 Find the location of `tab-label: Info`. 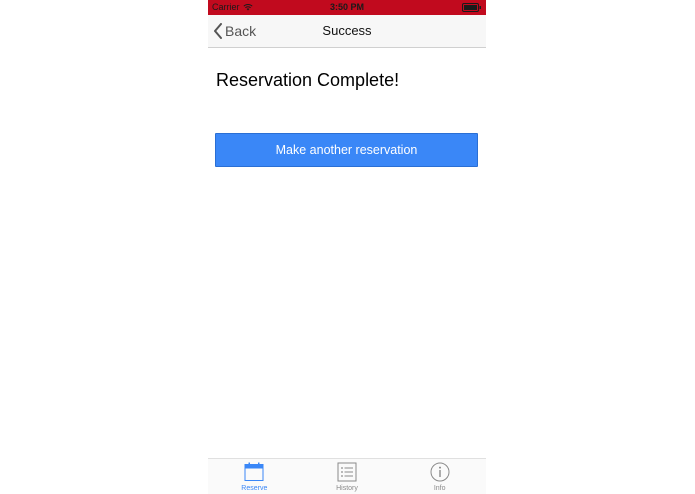

tab-label: Info is located at coordinates (439, 488).